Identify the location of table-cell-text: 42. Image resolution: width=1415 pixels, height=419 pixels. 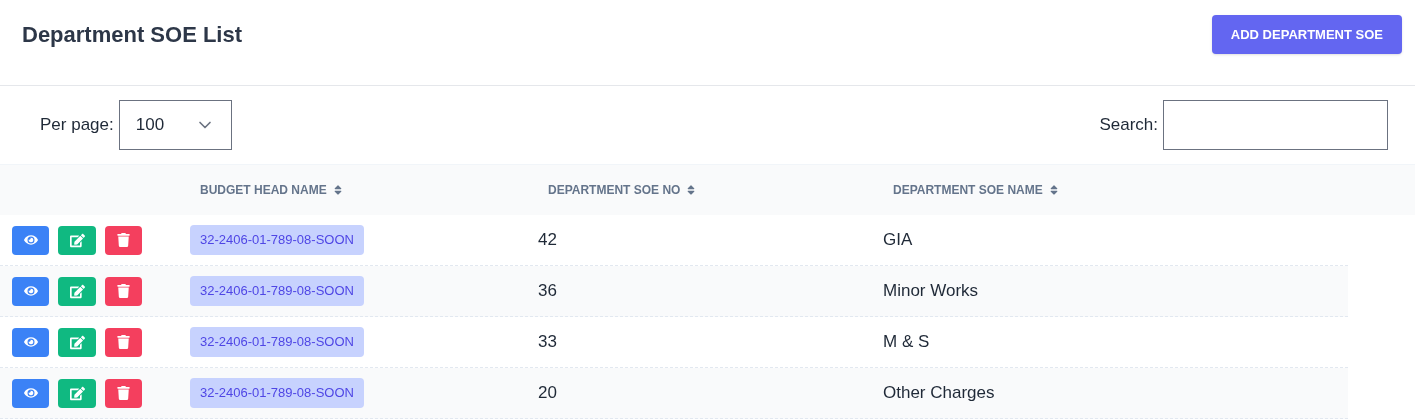
(547, 240).